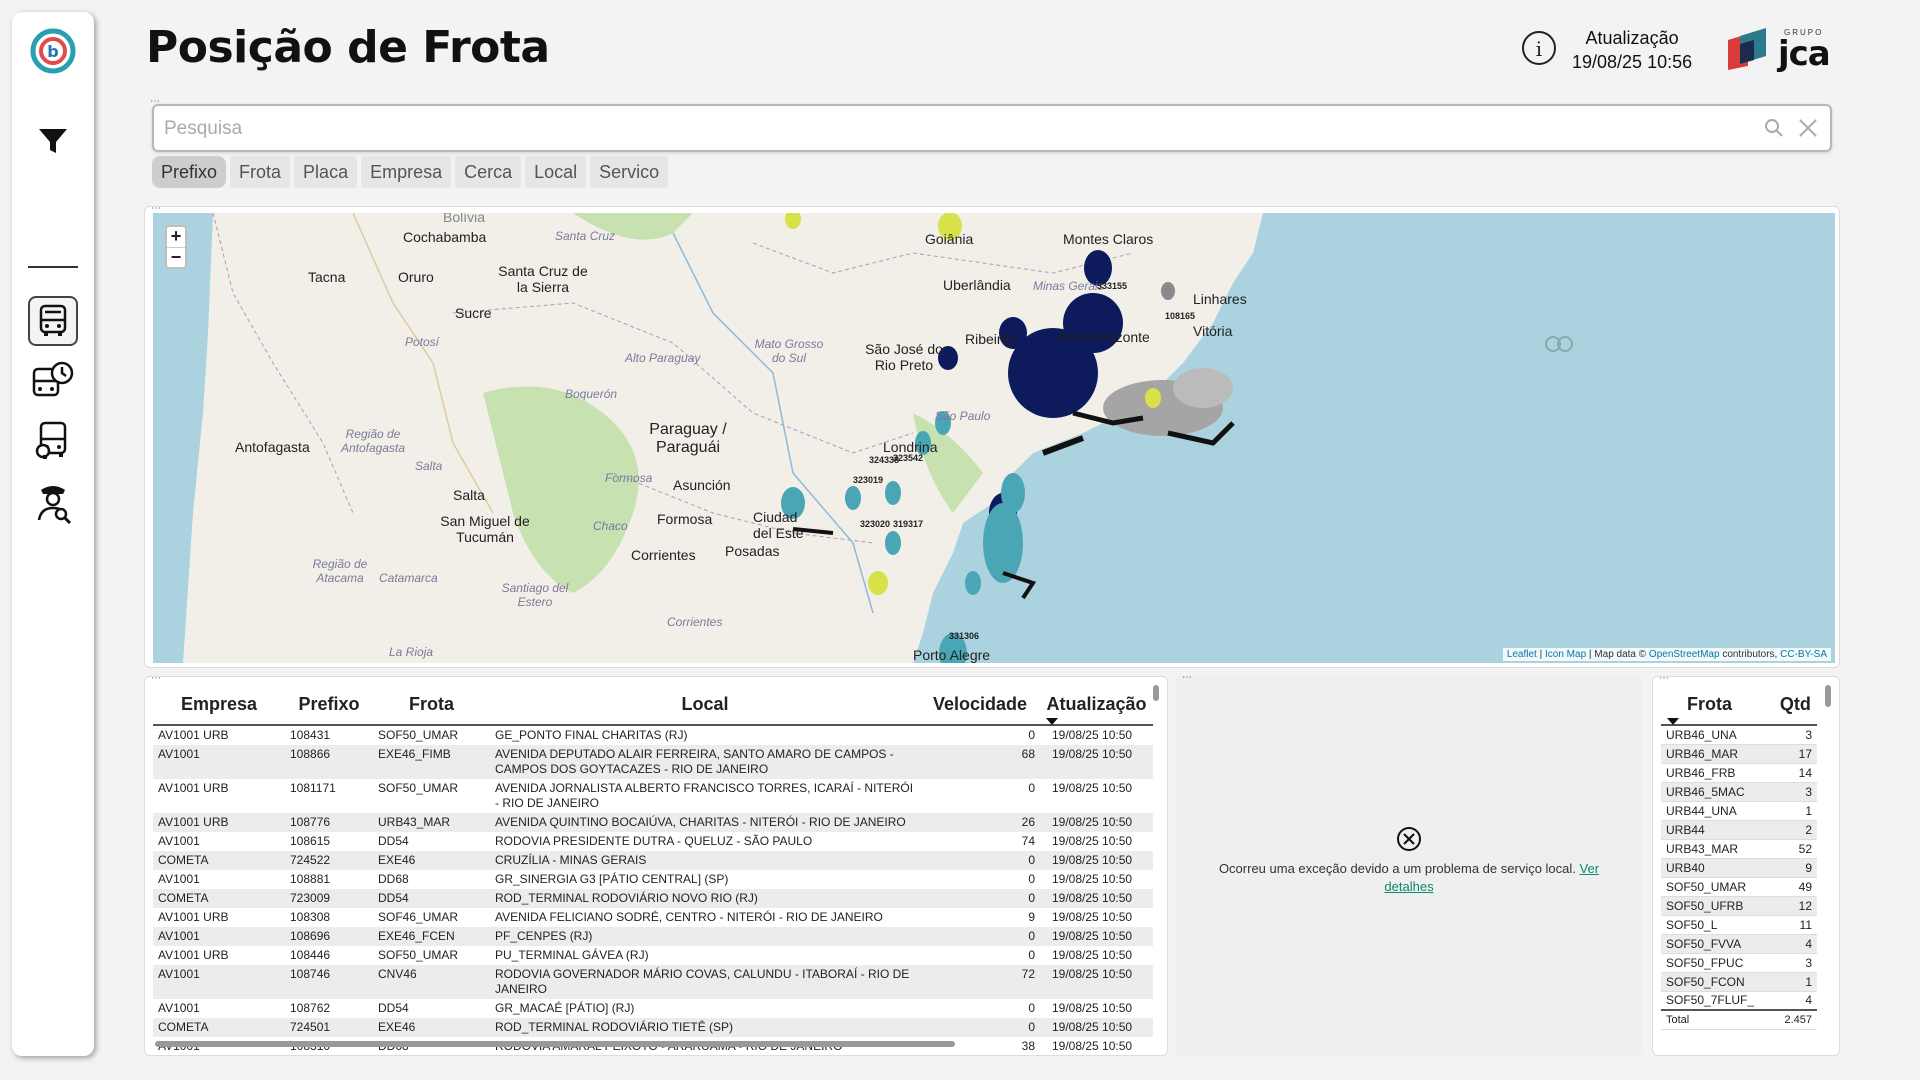 This screenshot has width=1920, height=1080. I want to click on list-item: URB44_UNA 1, so click(1739, 811).